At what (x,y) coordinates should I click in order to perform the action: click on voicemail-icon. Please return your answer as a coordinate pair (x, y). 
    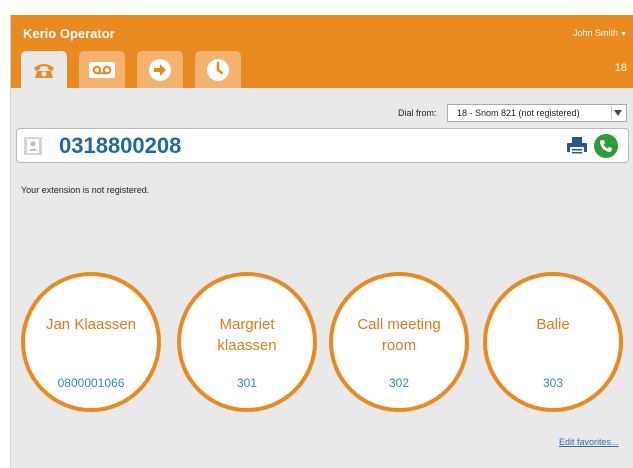
    Looking at the image, I should click on (102, 69).